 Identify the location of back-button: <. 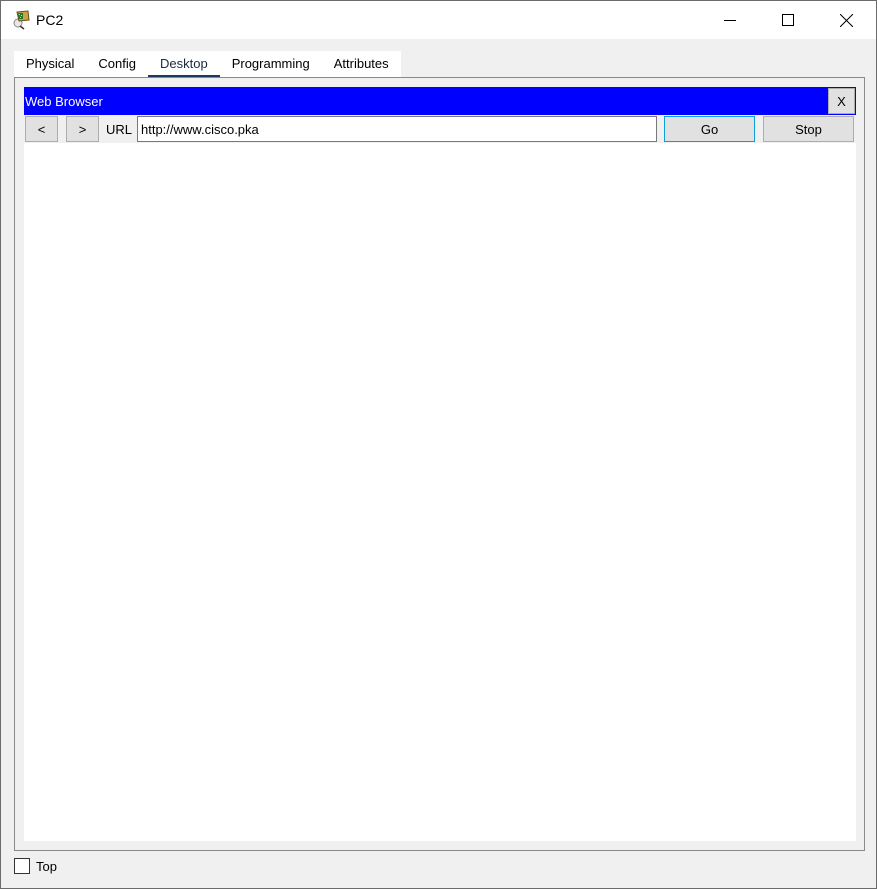
(41, 129).